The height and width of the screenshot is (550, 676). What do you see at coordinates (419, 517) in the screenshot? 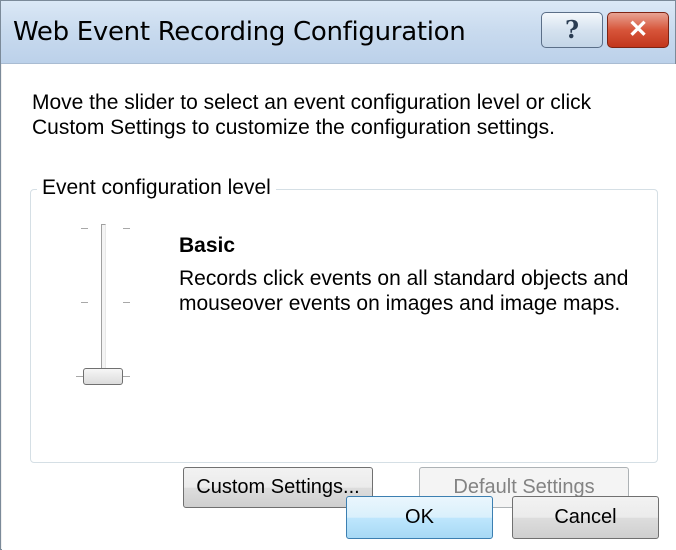
I see `ok-button: OK` at bounding box center [419, 517].